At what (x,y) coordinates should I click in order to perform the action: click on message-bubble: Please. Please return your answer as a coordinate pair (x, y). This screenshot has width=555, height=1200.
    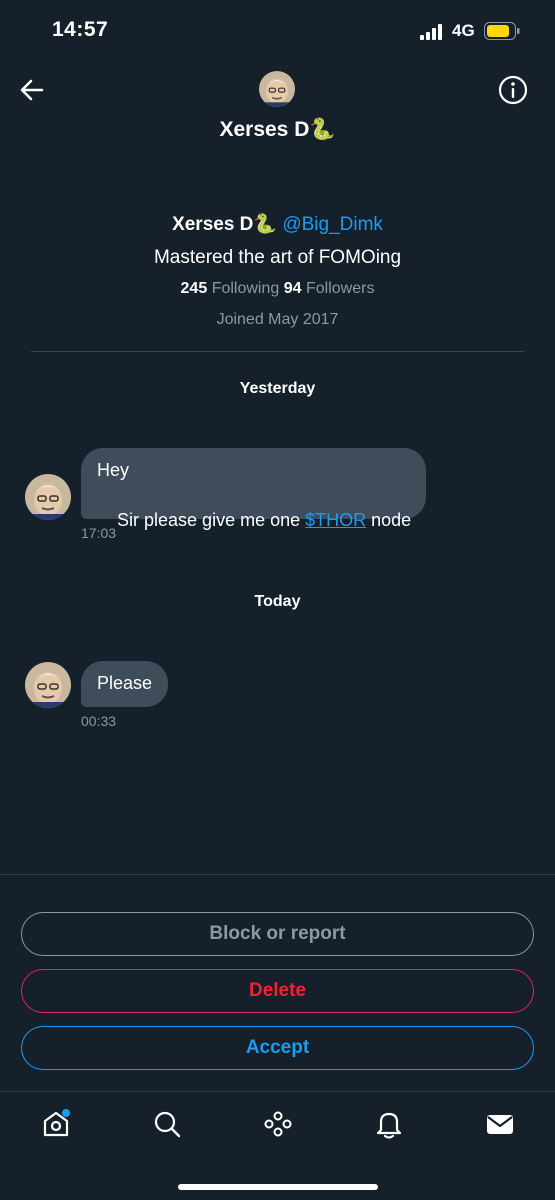
    Looking at the image, I should click on (125, 684).